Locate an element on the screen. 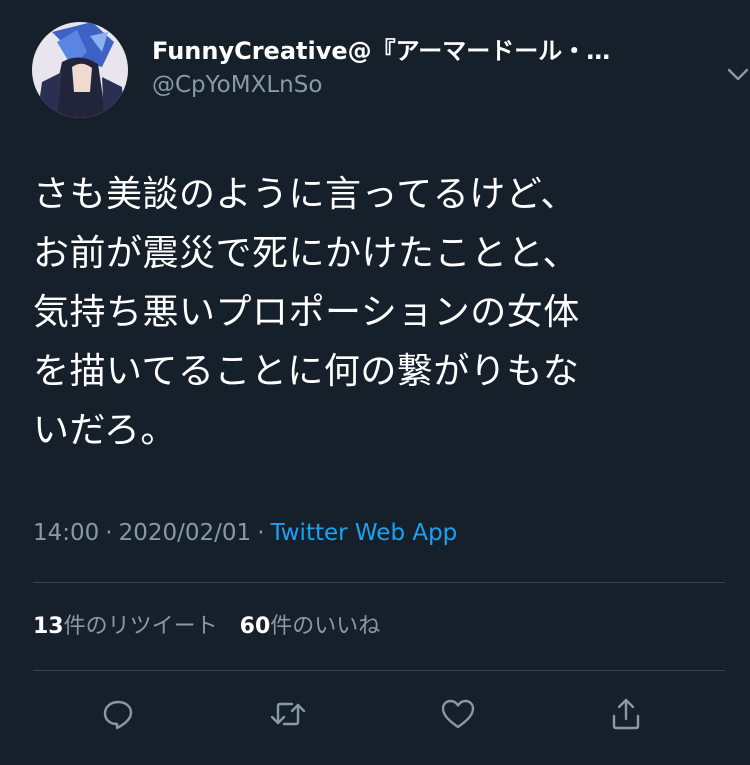 Image resolution: width=750 pixels, height=765 pixels. retweet-icon is located at coordinates (288, 714).